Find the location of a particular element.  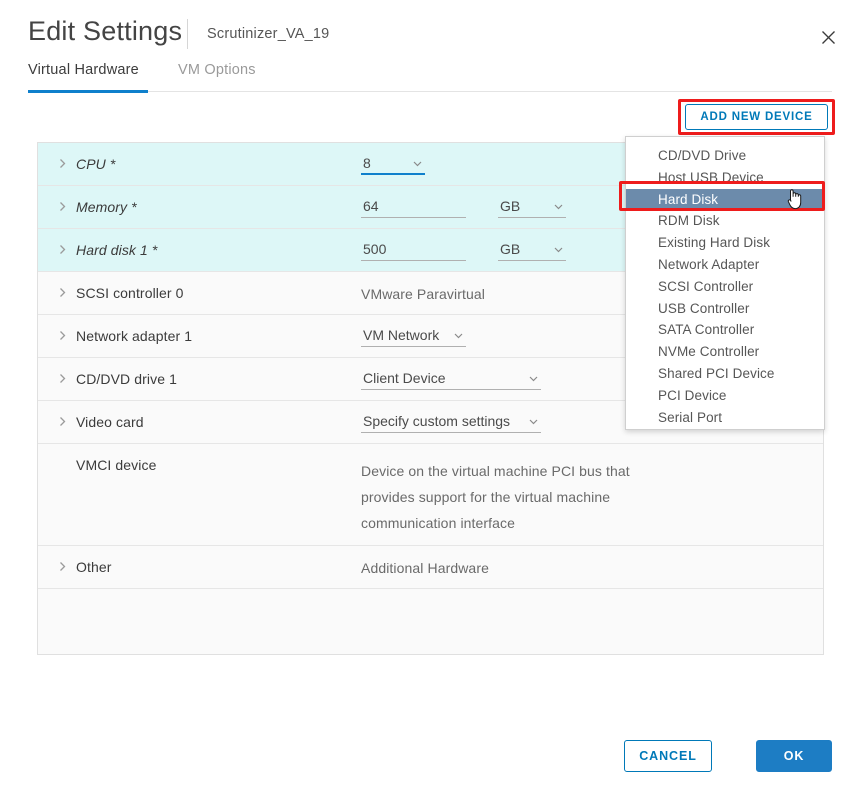

hardware-row-label: Other is located at coordinates (94, 567).